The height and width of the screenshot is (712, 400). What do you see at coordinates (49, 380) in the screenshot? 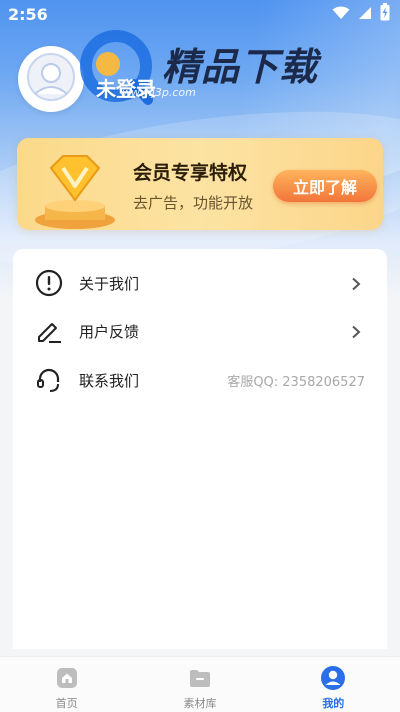
I see `headset-icon` at bounding box center [49, 380].